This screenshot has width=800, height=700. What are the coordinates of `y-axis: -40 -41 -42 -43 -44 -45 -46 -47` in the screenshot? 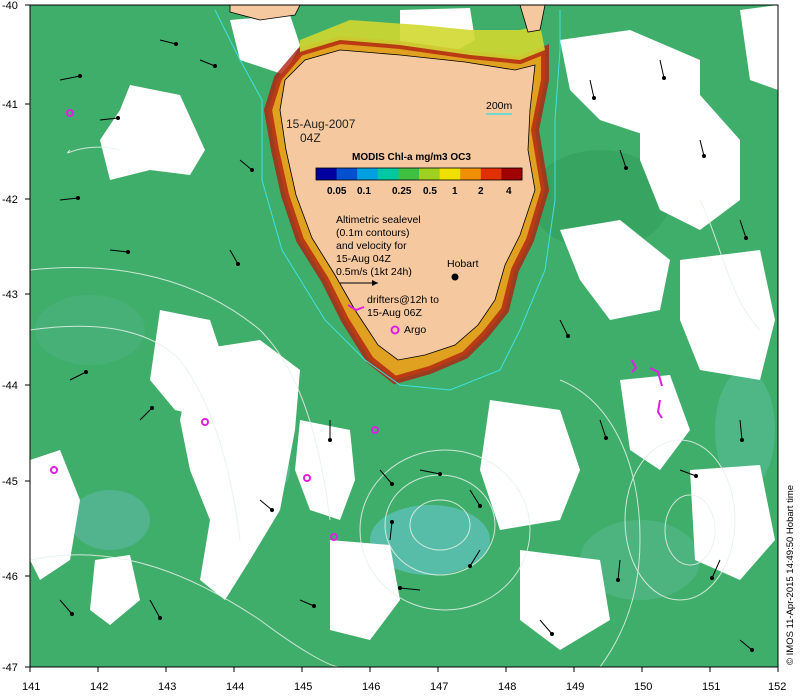 It's located at (16, 337).